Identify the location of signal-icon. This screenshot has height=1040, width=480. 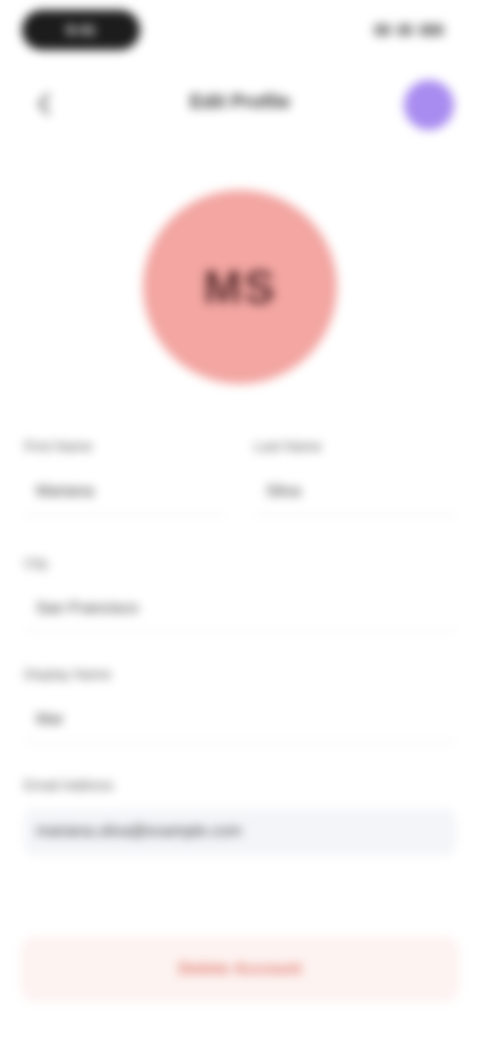
(382, 30).